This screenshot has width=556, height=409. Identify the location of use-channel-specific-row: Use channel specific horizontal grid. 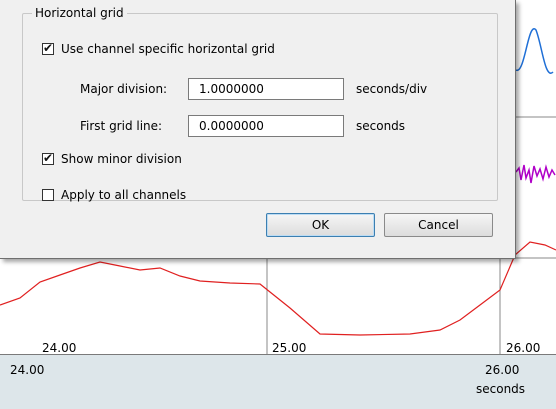
(158, 48).